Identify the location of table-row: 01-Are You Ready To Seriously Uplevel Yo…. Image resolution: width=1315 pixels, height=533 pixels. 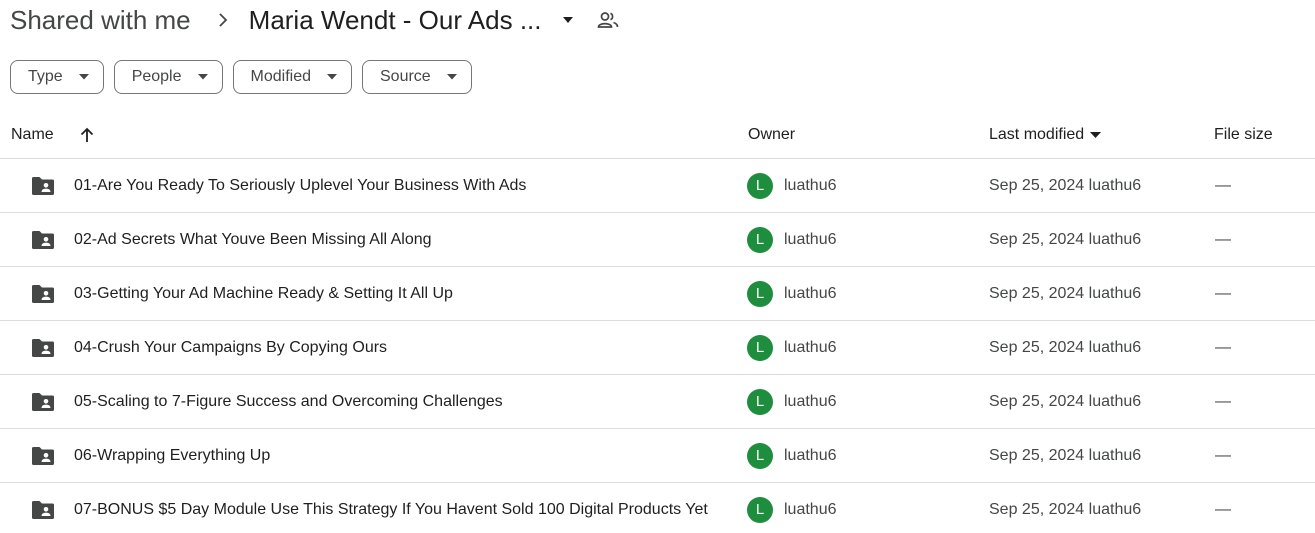
(657, 186).